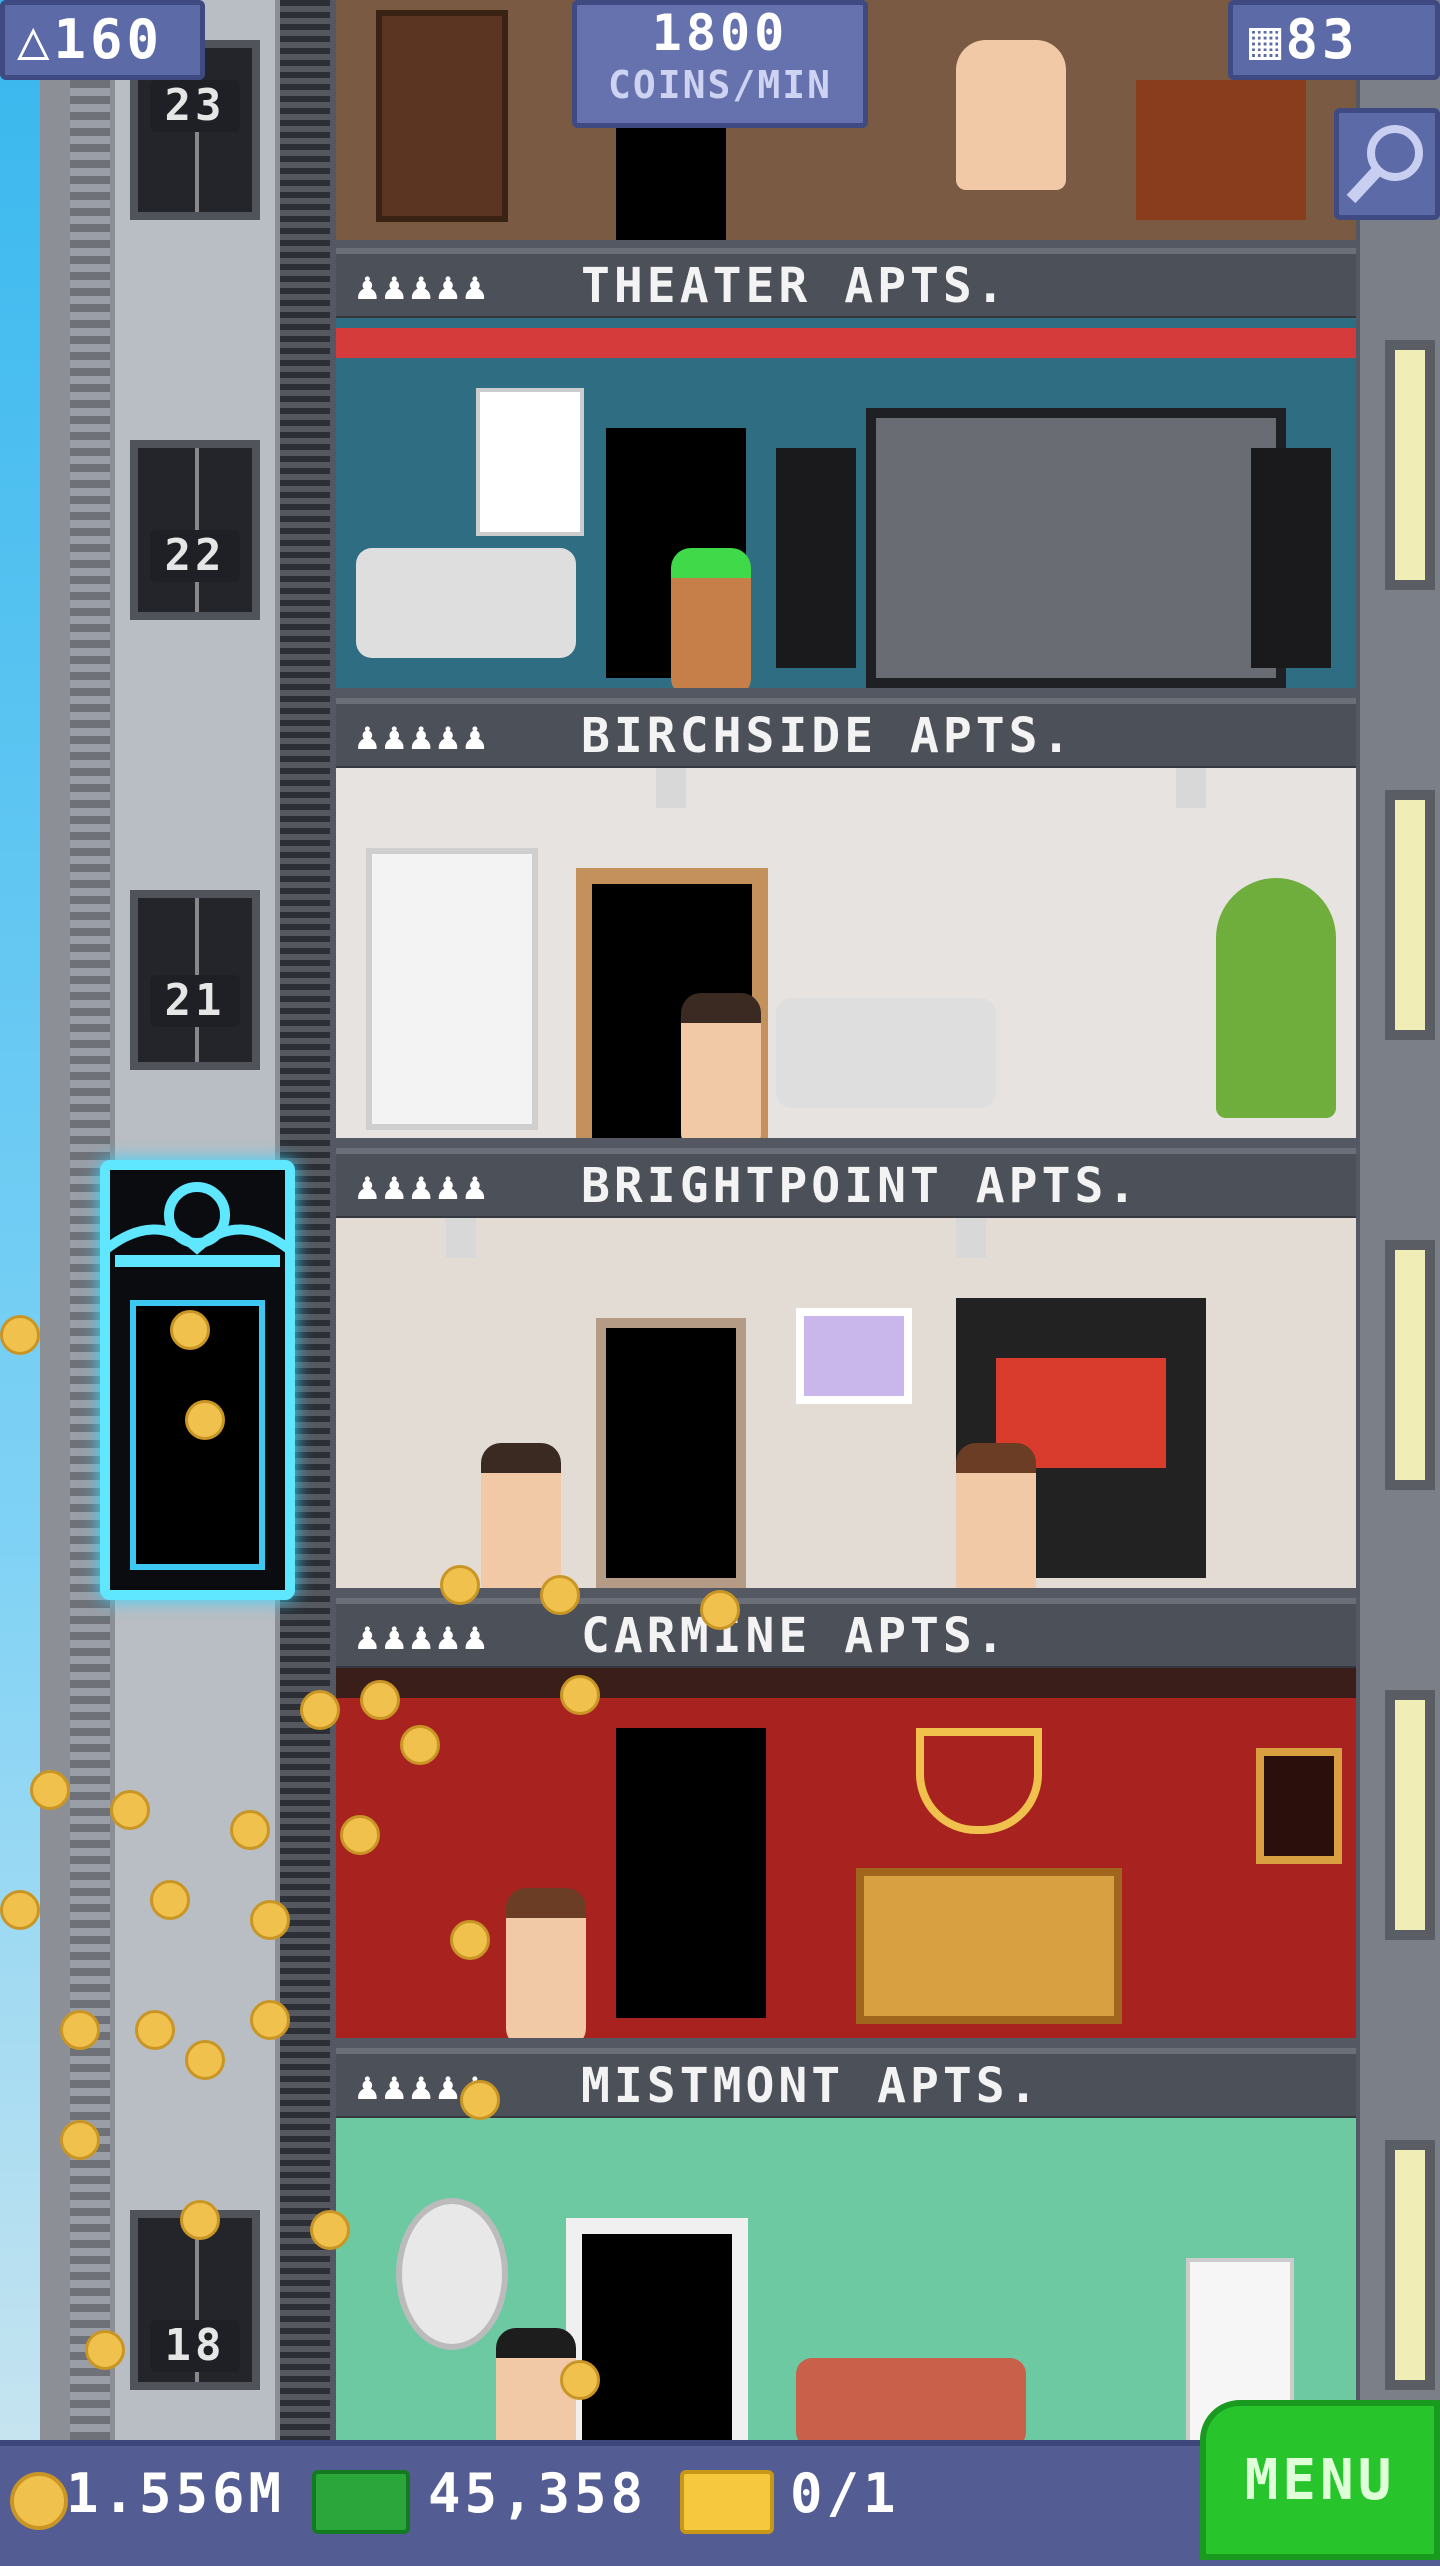 The width and height of the screenshot is (1440, 2566). I want to click on floor-number: 18, so click(195, 2346).